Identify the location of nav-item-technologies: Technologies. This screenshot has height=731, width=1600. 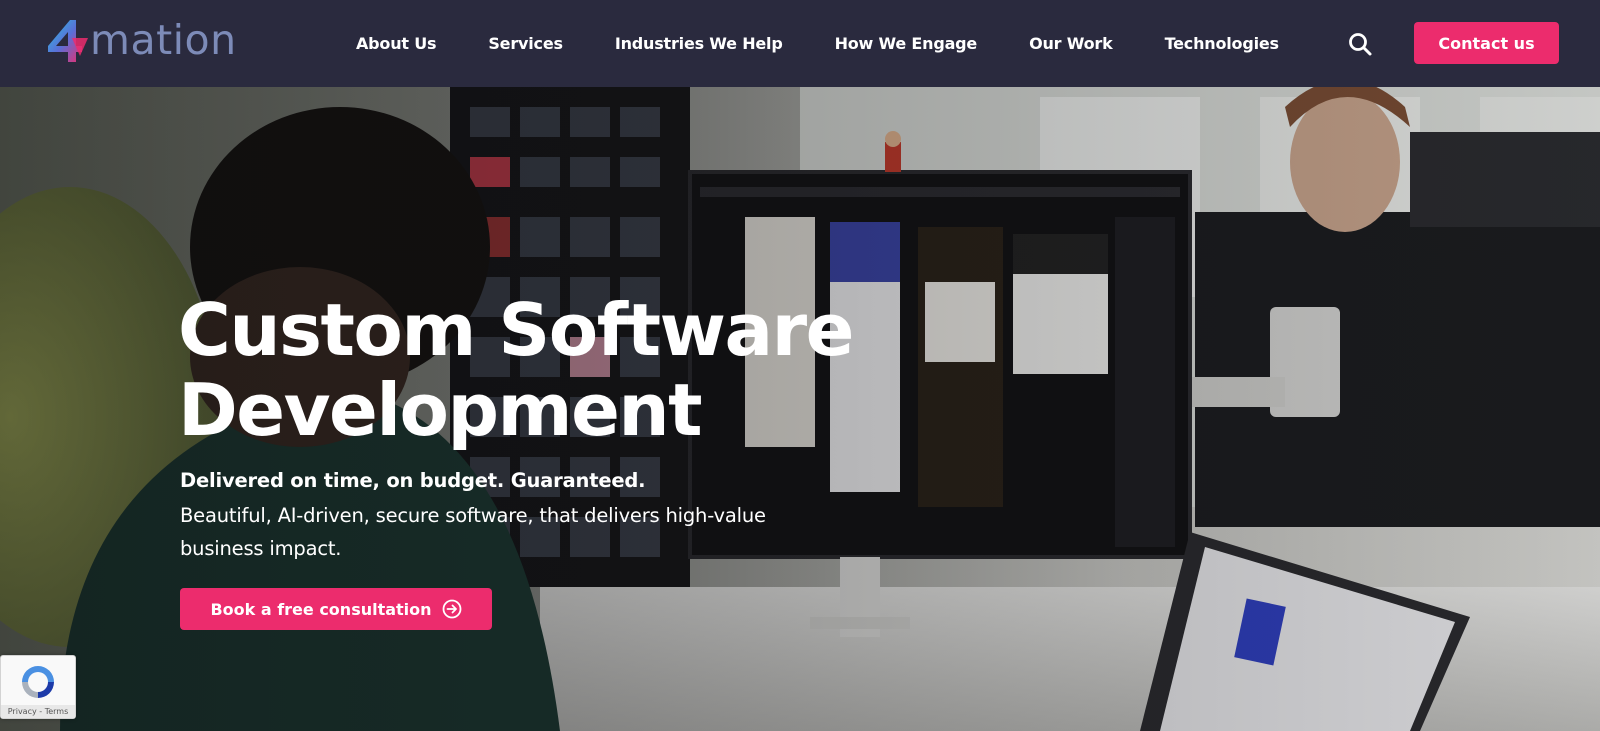
(1222, 43).